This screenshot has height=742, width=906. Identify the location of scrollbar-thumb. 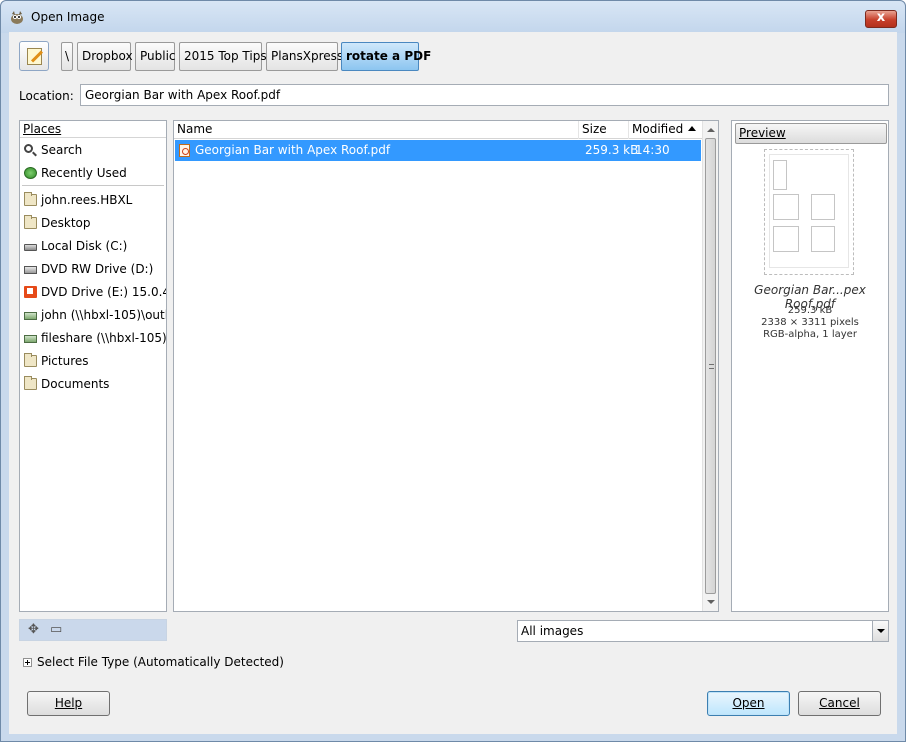
(710, 366).